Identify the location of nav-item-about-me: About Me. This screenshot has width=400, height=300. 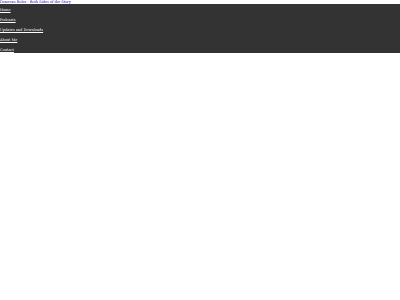
(8, 40).